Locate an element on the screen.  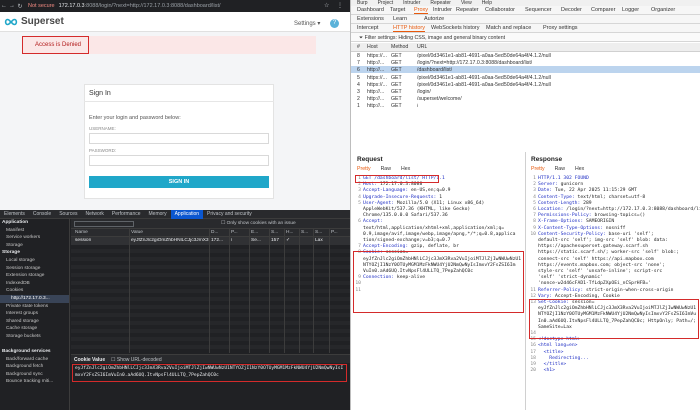
cookie-filter-input is located at coordinates (104, 224).